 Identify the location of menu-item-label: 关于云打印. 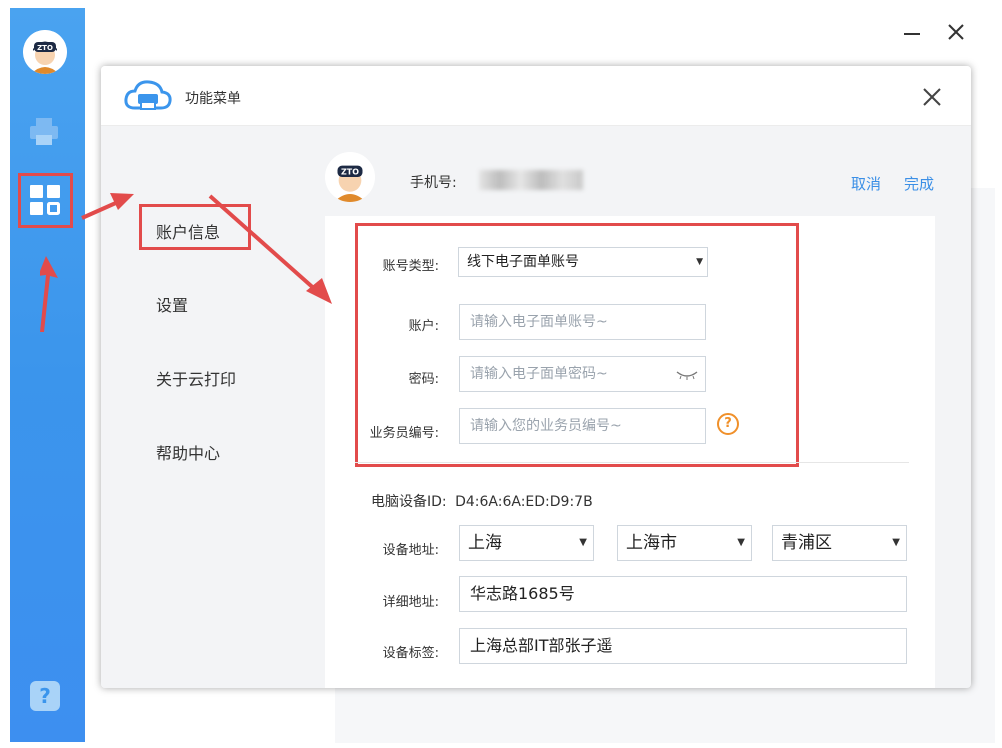
(196, 379).